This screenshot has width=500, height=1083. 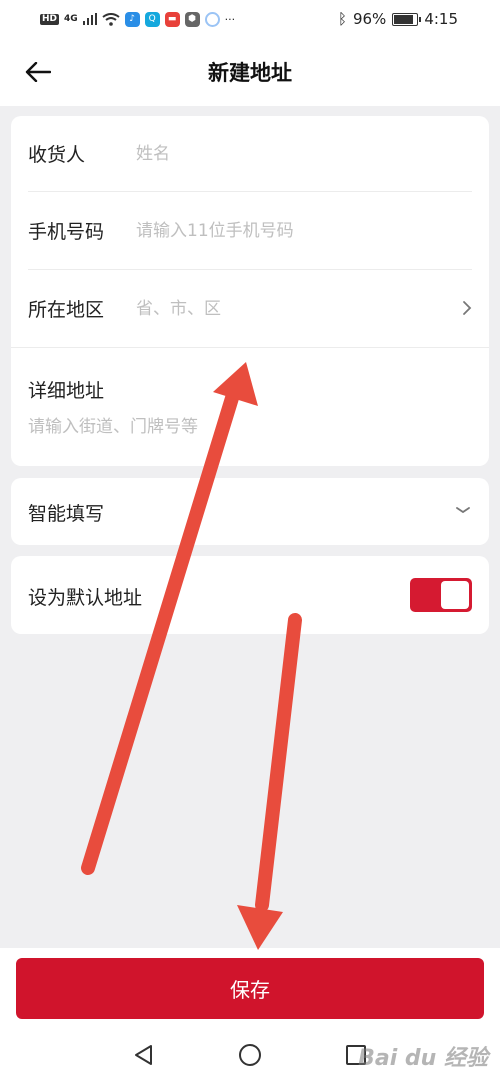 I want to click on chevron-down-icon, so click(x=463, y=509).